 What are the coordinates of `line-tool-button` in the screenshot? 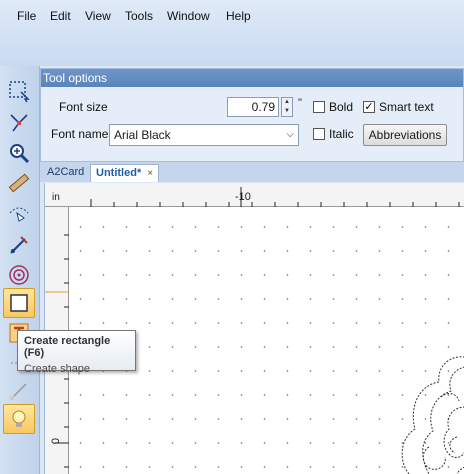 It's located at (19, 391).